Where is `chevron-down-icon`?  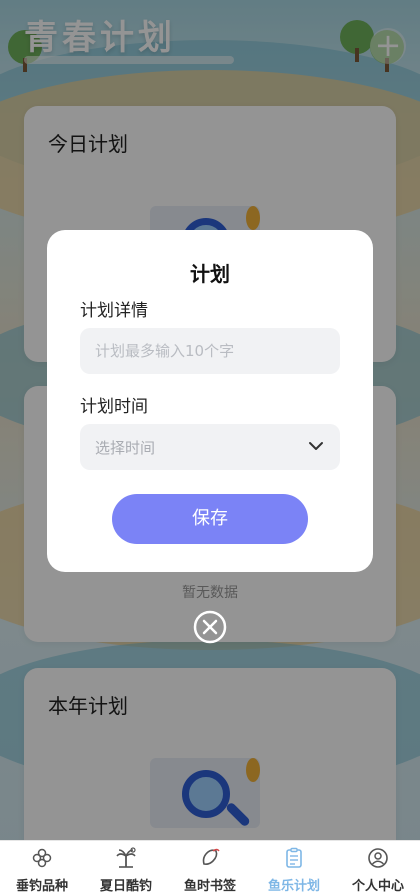
chevron-down-icon is located at coordinates (316, 446).